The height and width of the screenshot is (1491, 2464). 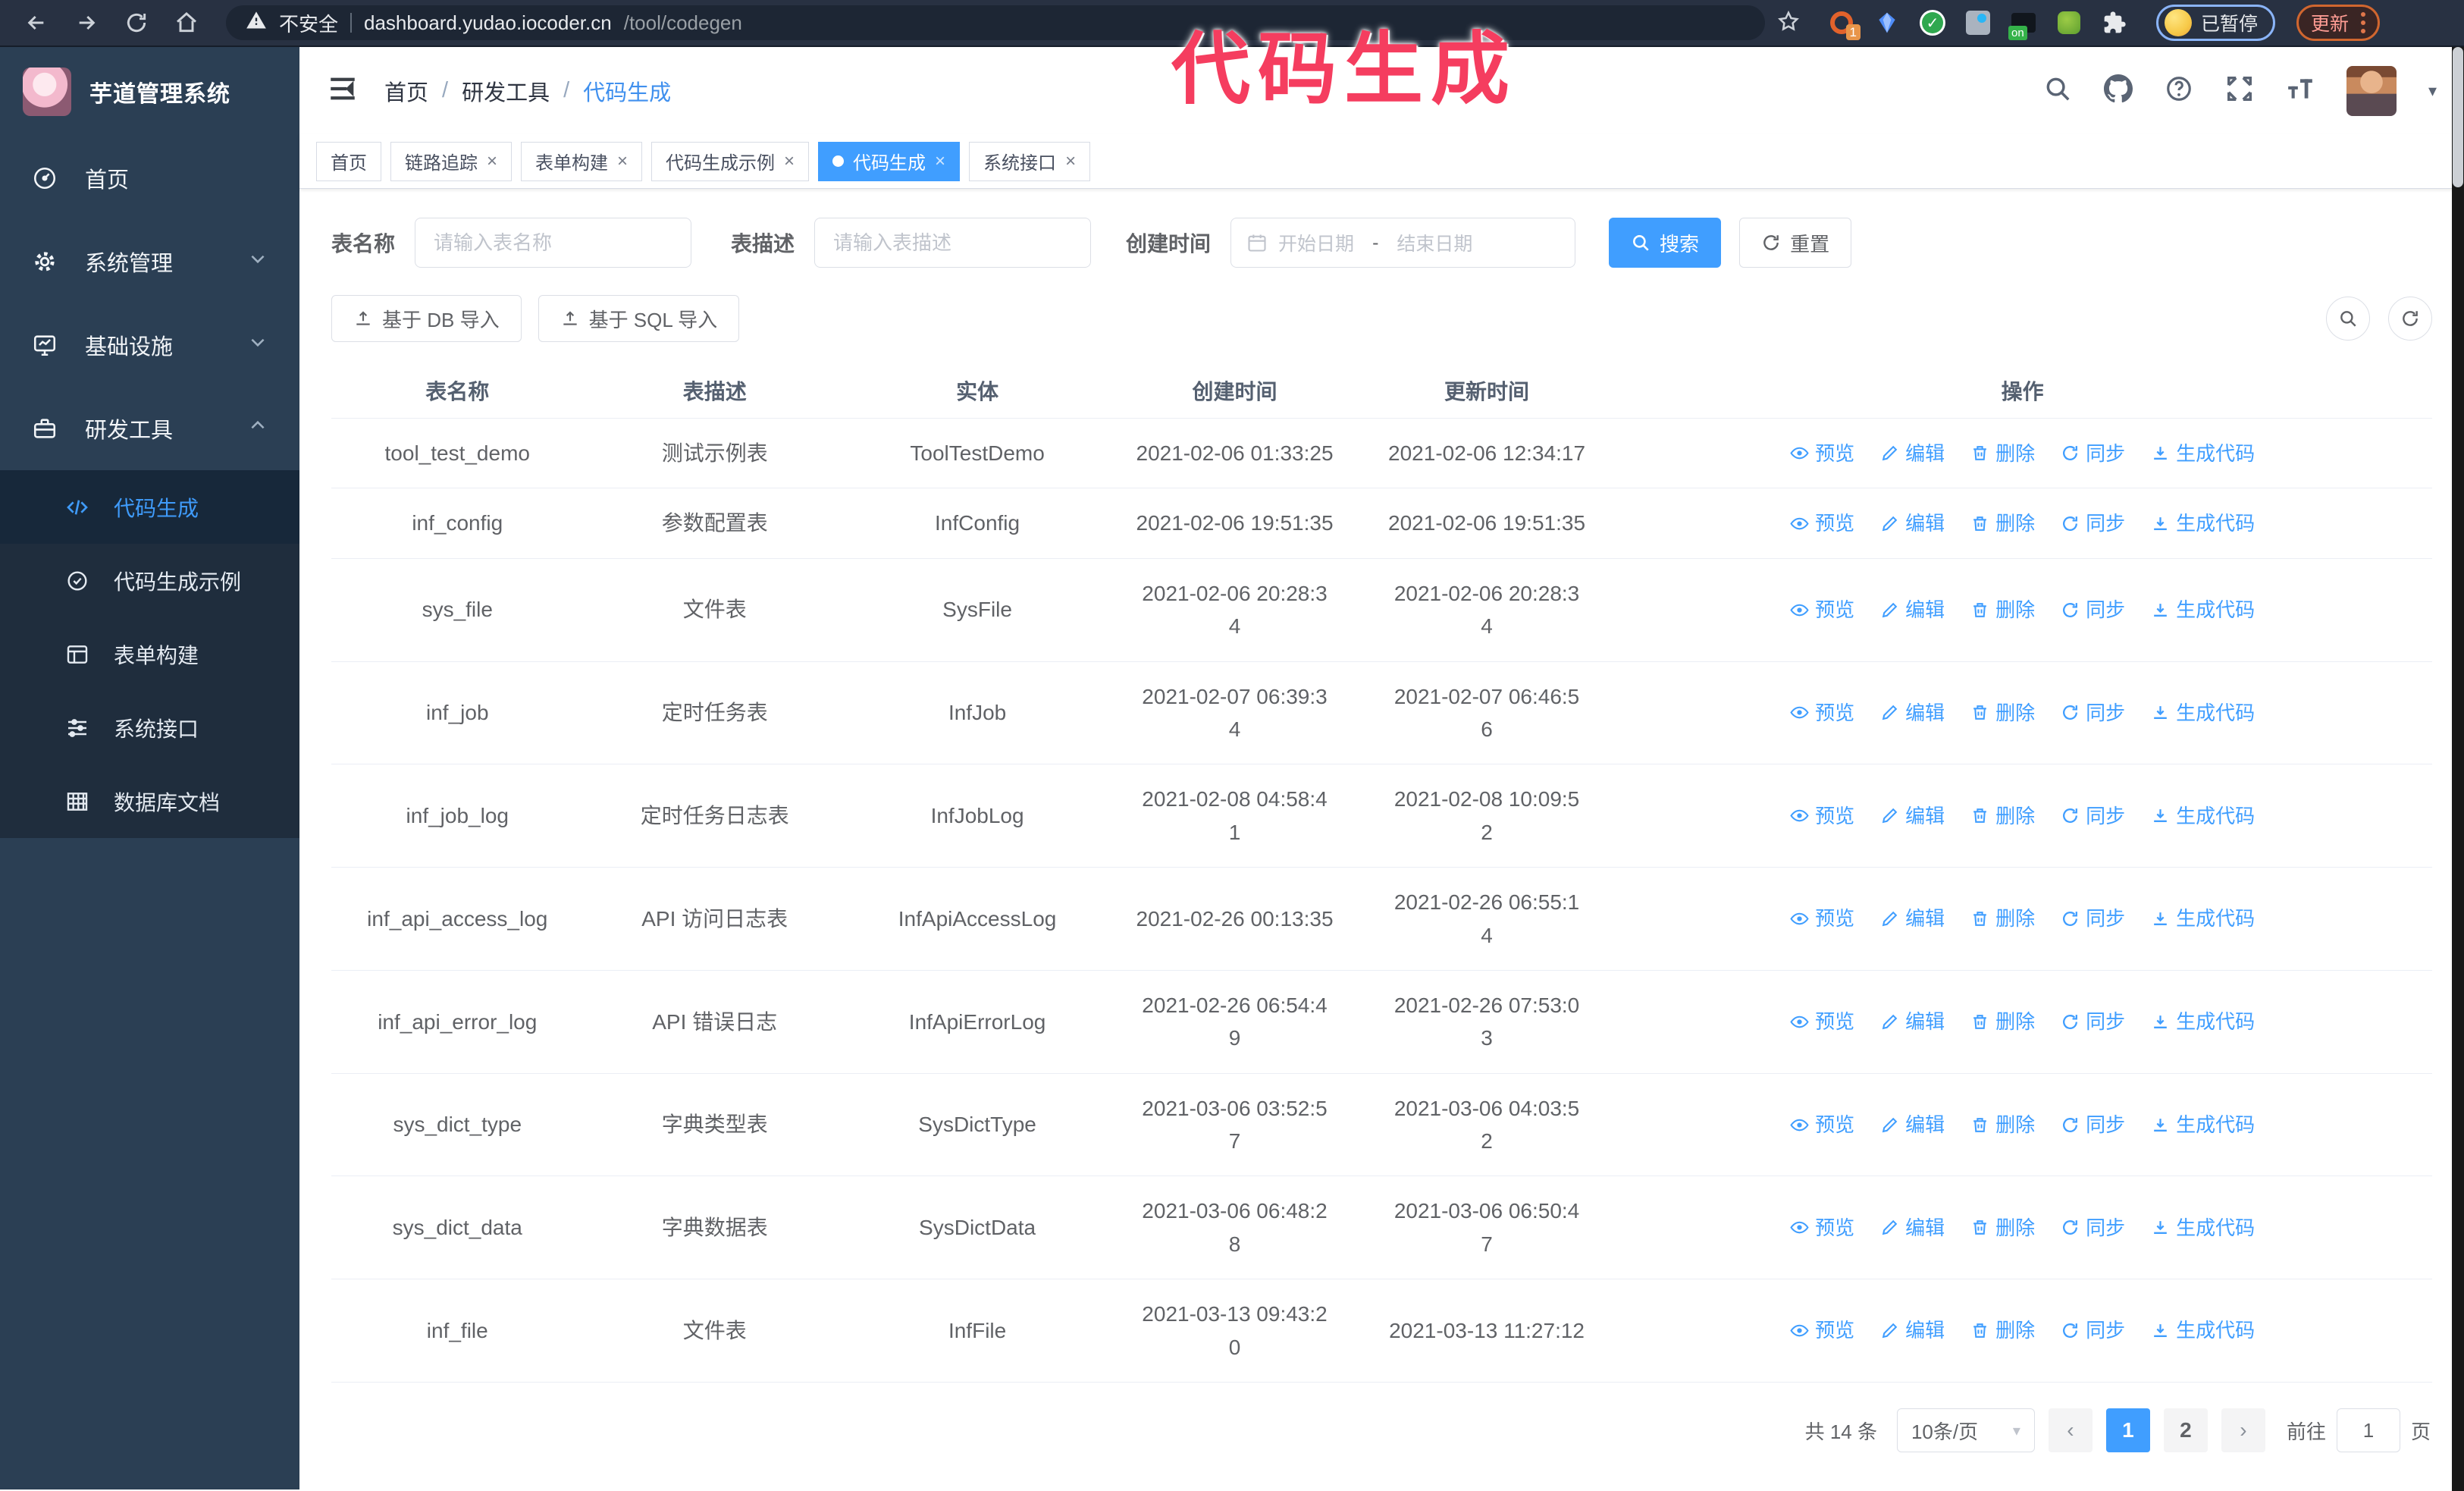 I want to click on page-scrollbar, so click(x=2458, y=769).